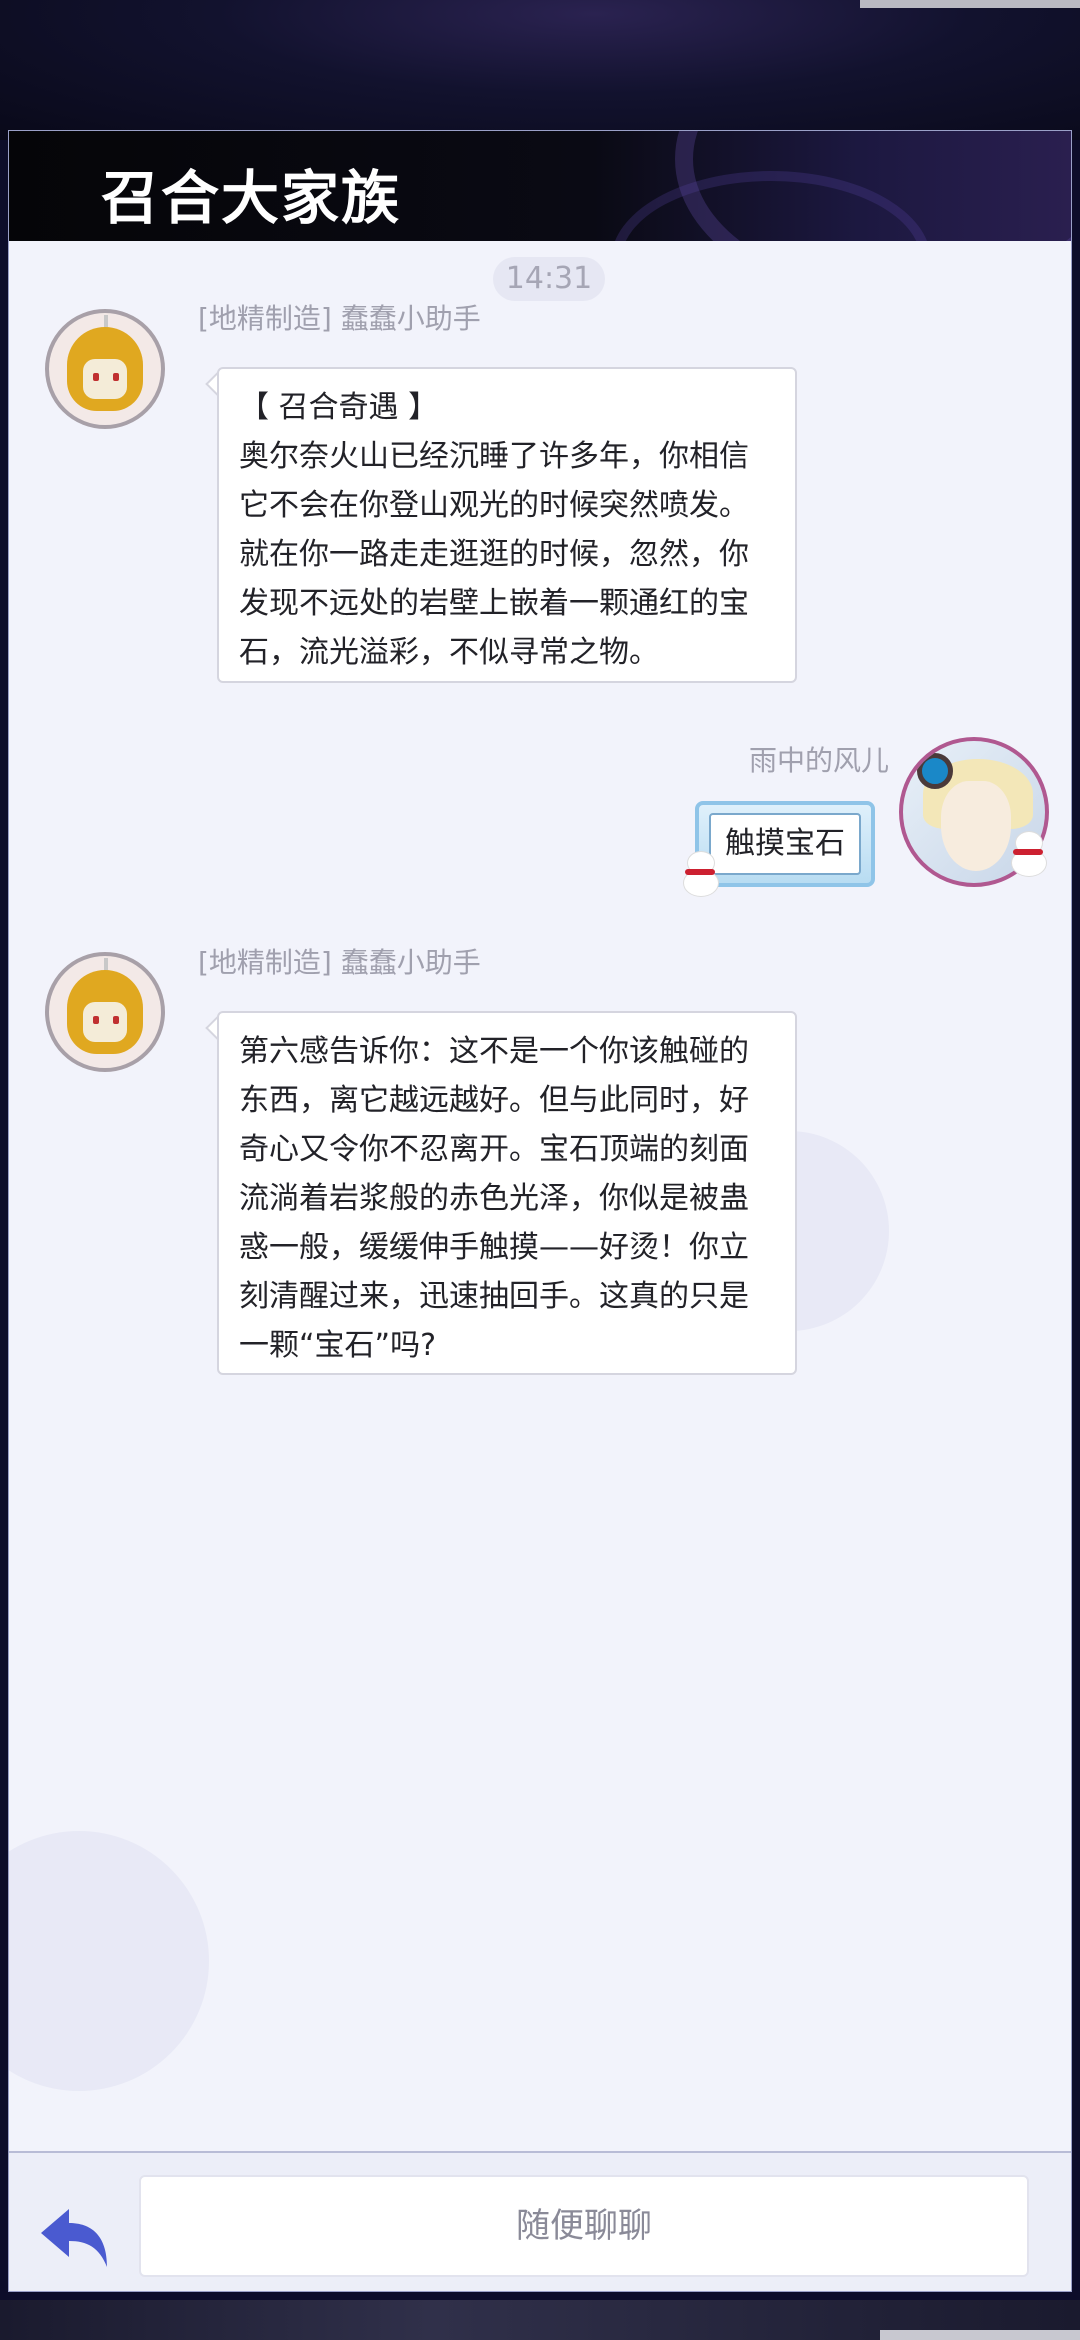 This screenshot has width=1080, height=2340. I want to click on message-line: 石，流光溢彩，不似寻常之物。, so click(449, 652).